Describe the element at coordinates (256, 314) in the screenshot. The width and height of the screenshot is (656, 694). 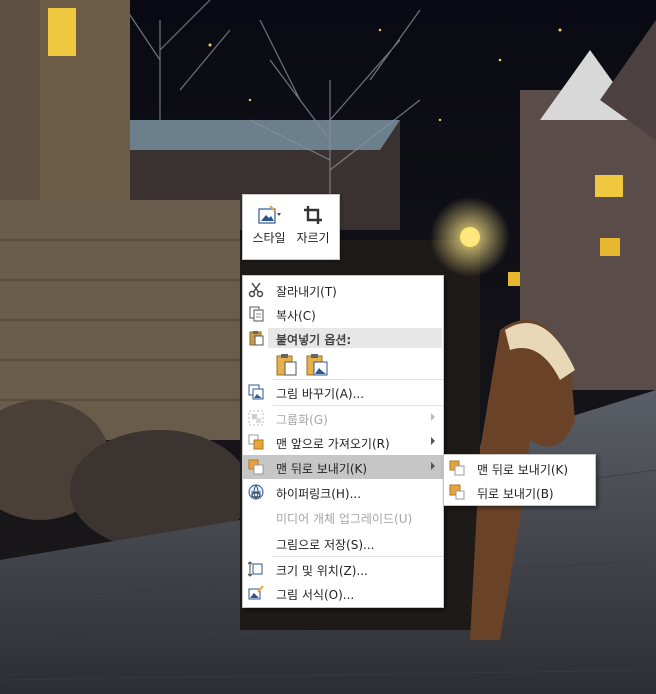
I see `copy-icon` at that location.